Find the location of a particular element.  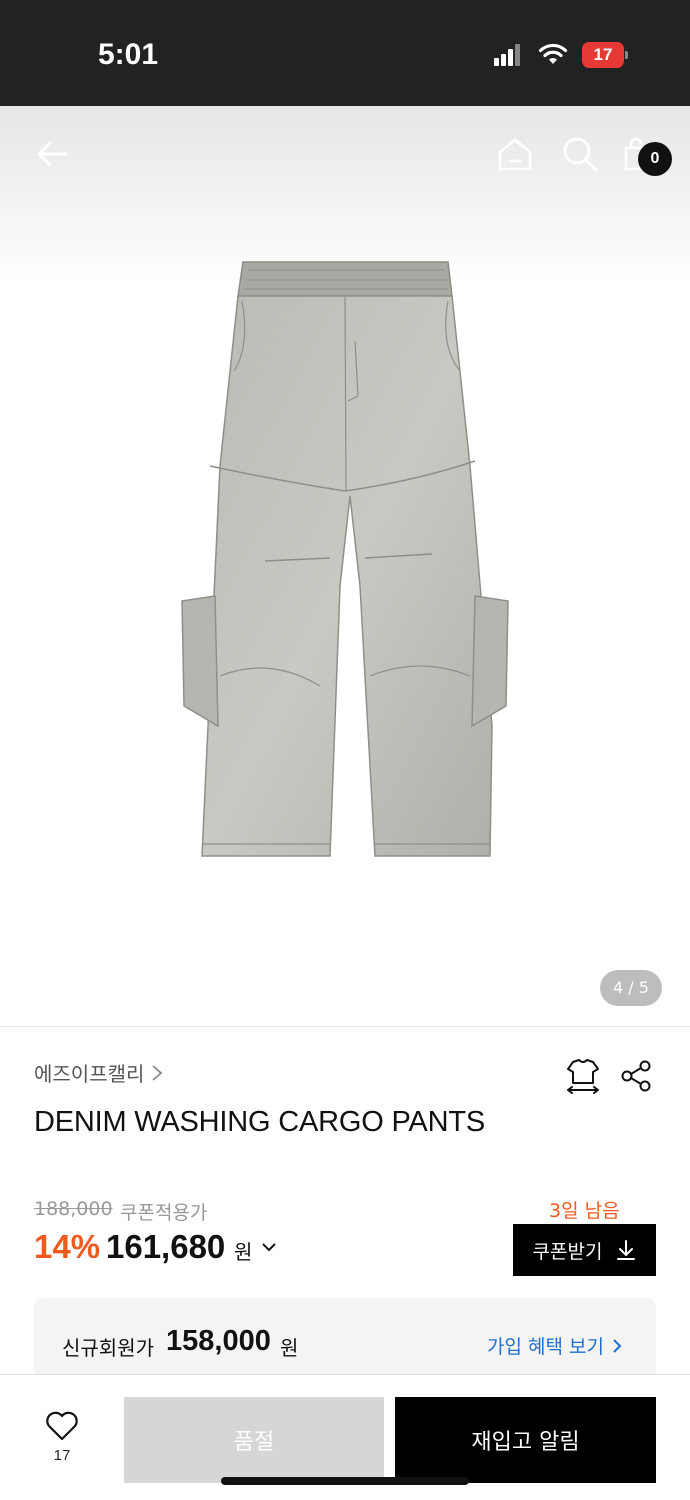

back-button is located at coordinates (52, 154).